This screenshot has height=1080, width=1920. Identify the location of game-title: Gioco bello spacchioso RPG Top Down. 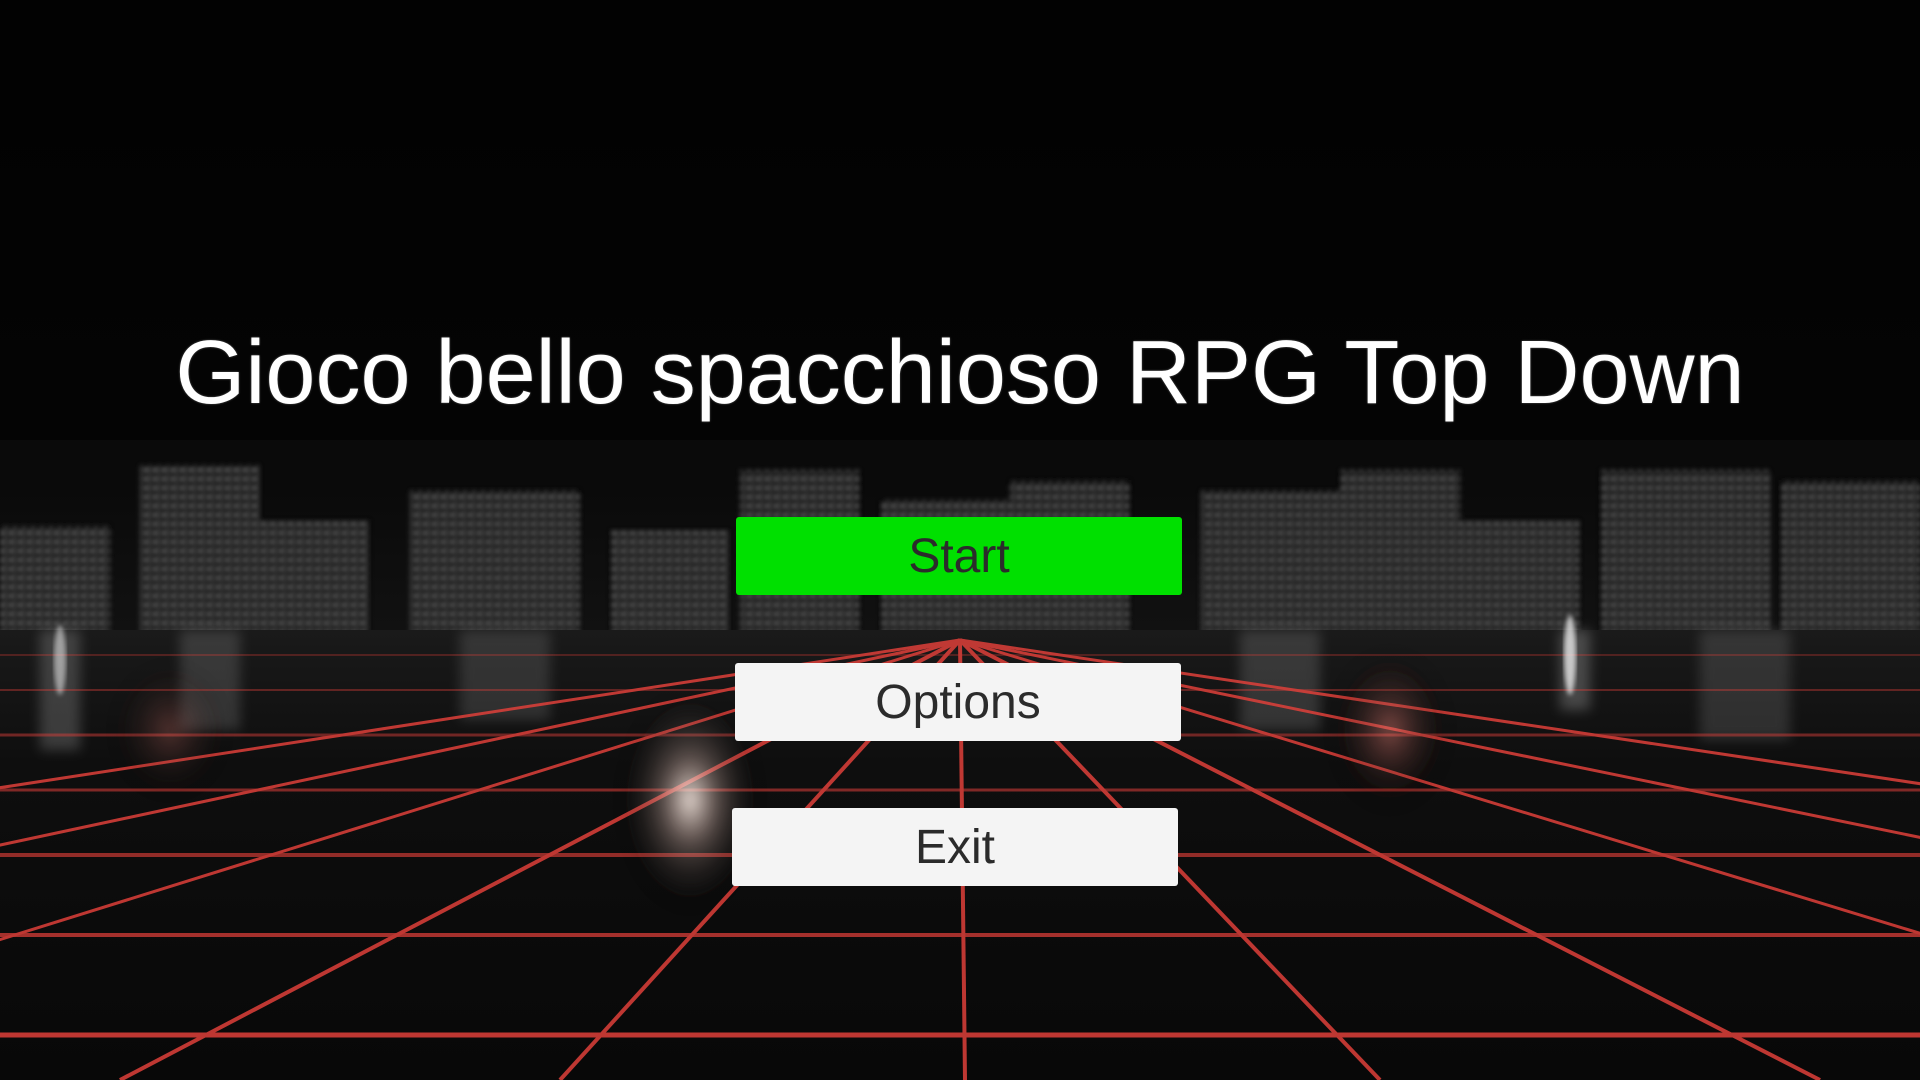
(960, 373).